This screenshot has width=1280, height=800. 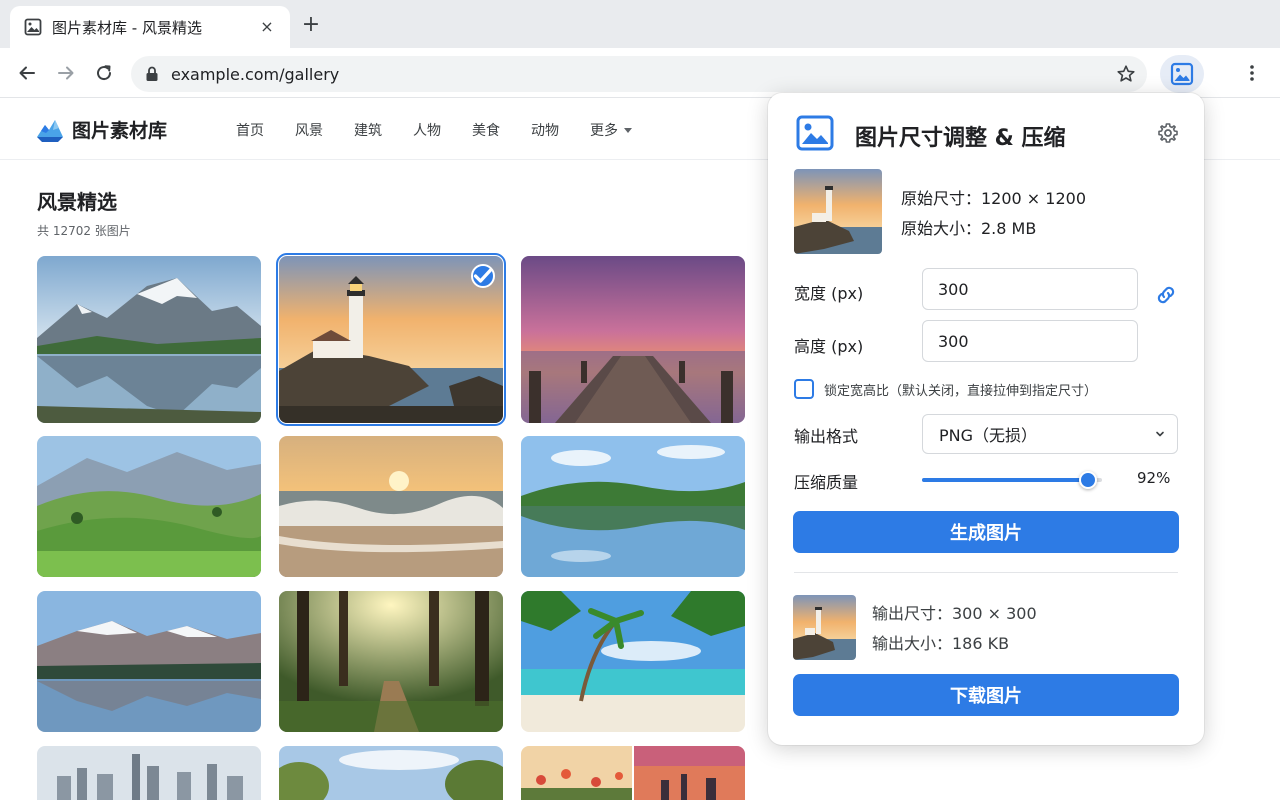 I want to click on site-logo: 图片素材库, so click(x=101, y=129).